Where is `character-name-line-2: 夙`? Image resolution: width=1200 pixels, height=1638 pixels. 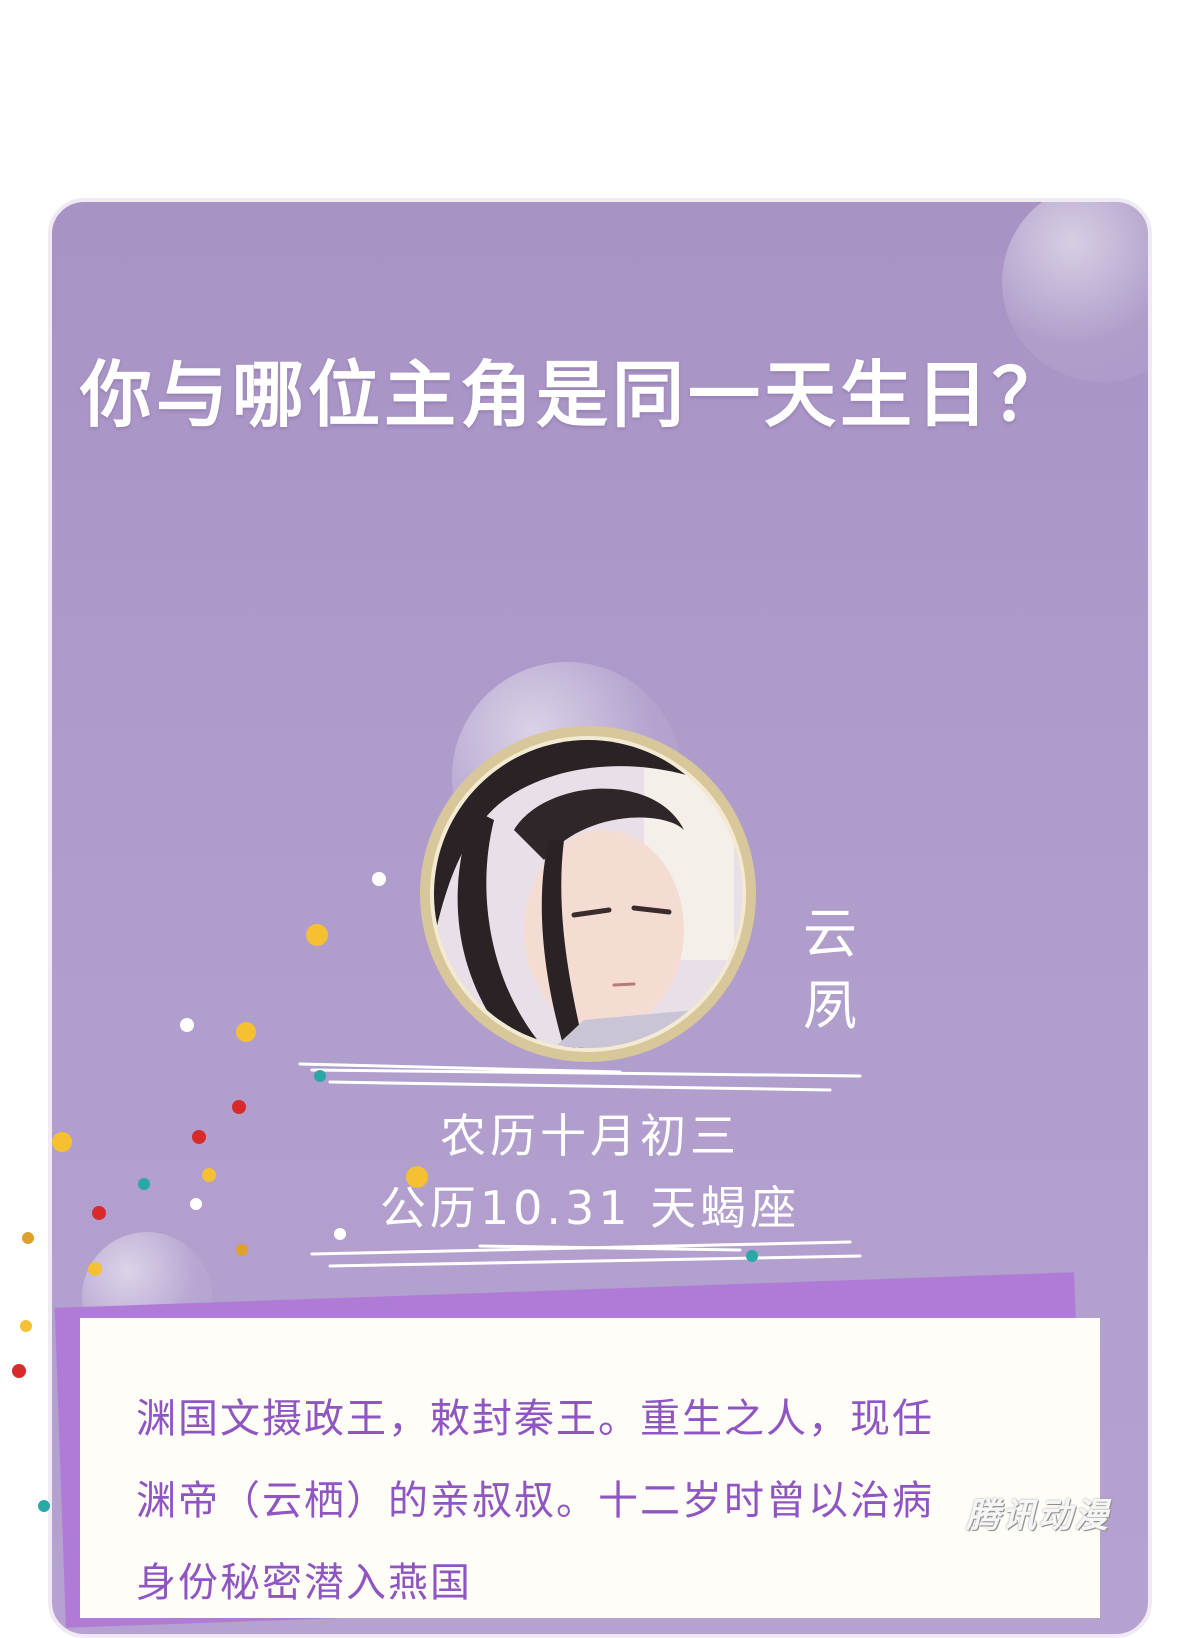 character-name-line-2: 夙 is located at coordinates (830, 1005).